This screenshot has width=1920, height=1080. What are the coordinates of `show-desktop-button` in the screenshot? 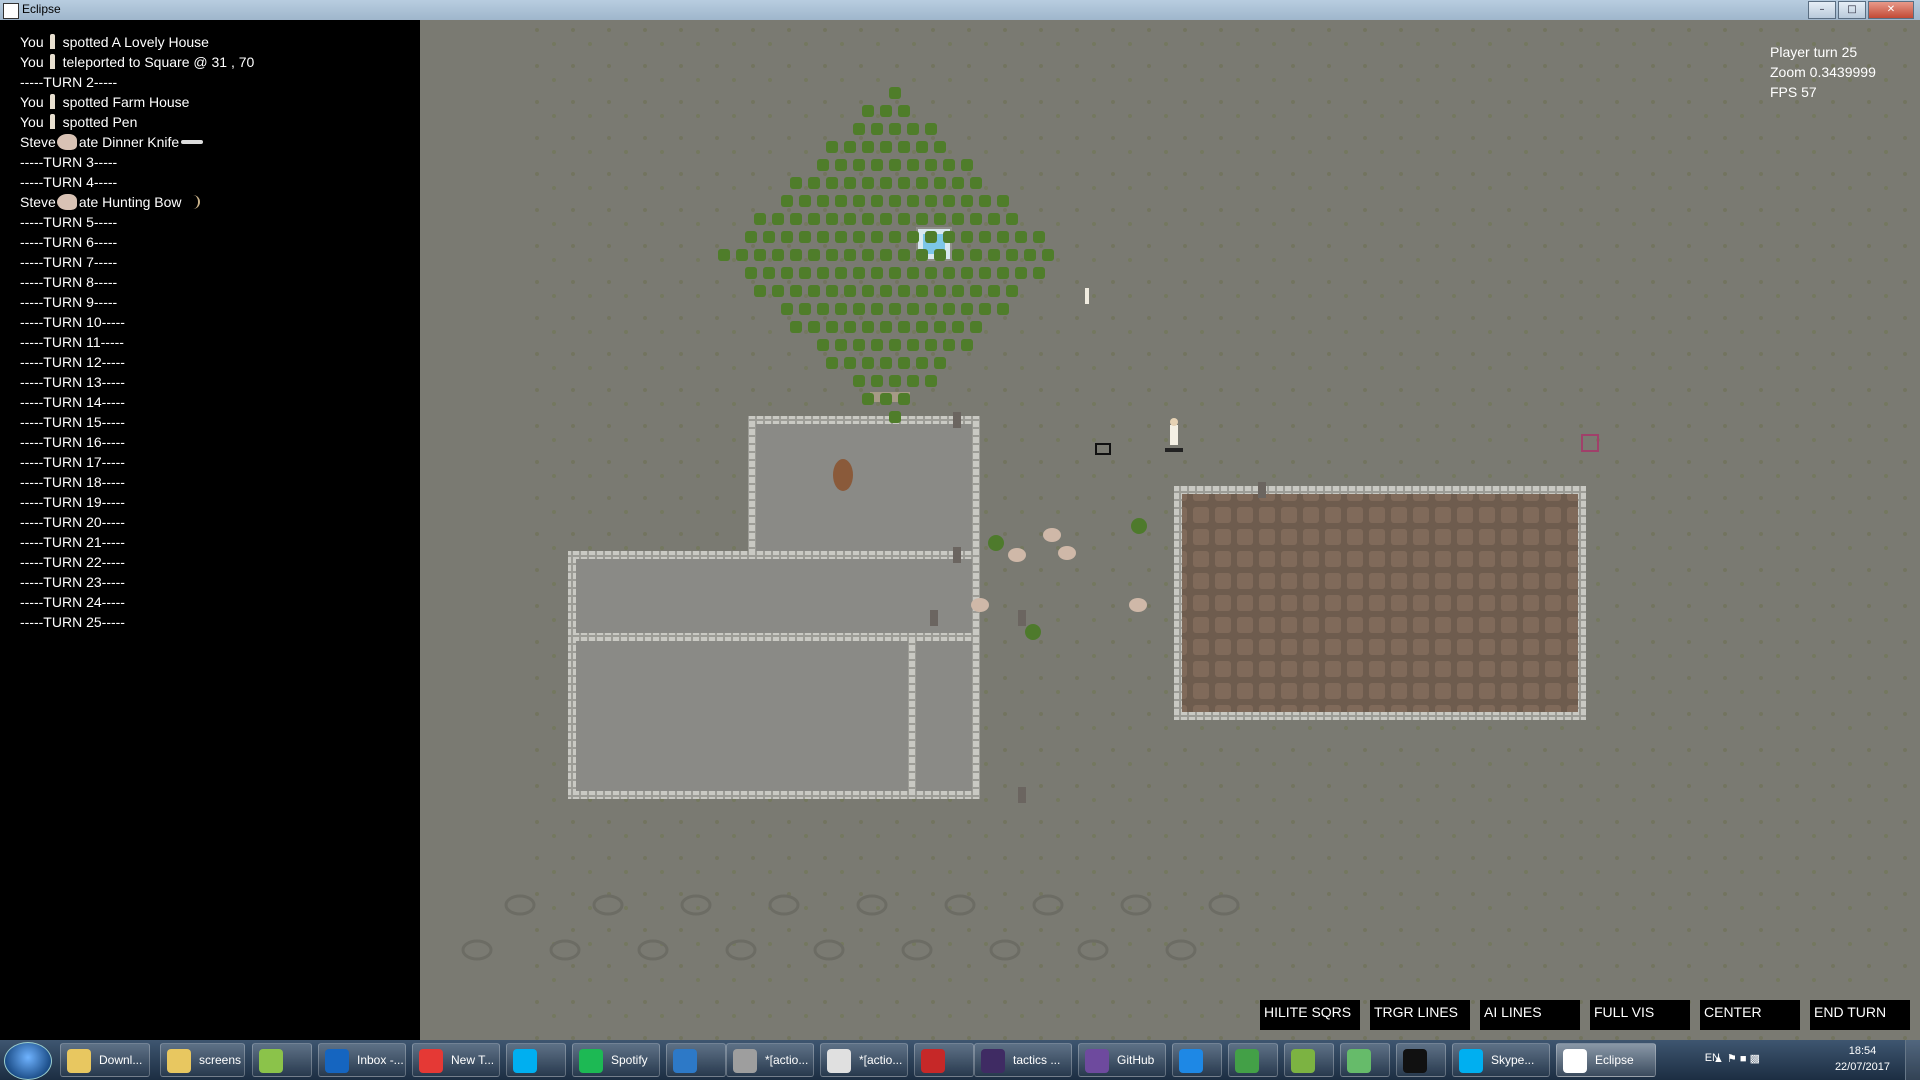 It's located at (1912, 1060).